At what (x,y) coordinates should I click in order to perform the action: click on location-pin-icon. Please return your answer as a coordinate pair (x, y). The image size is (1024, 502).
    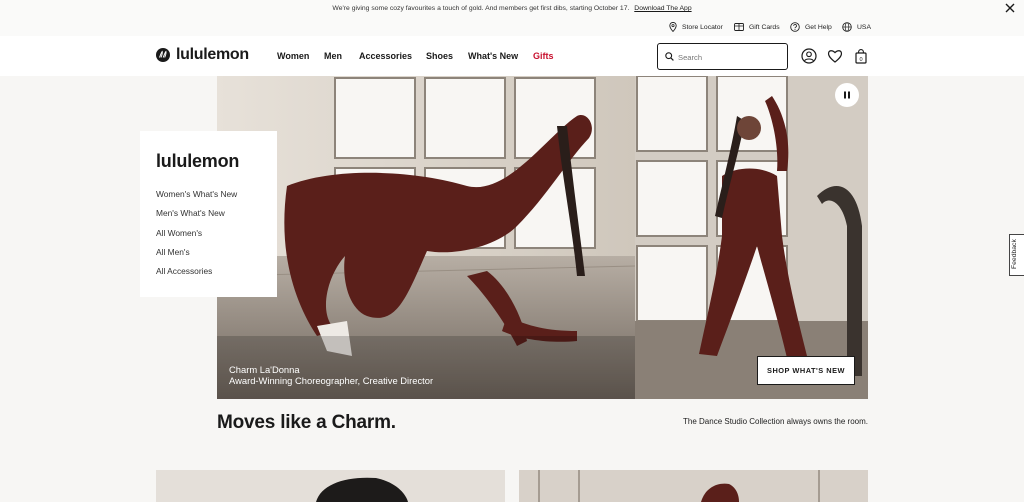
    Looking at the image, I should click on (673, 27).